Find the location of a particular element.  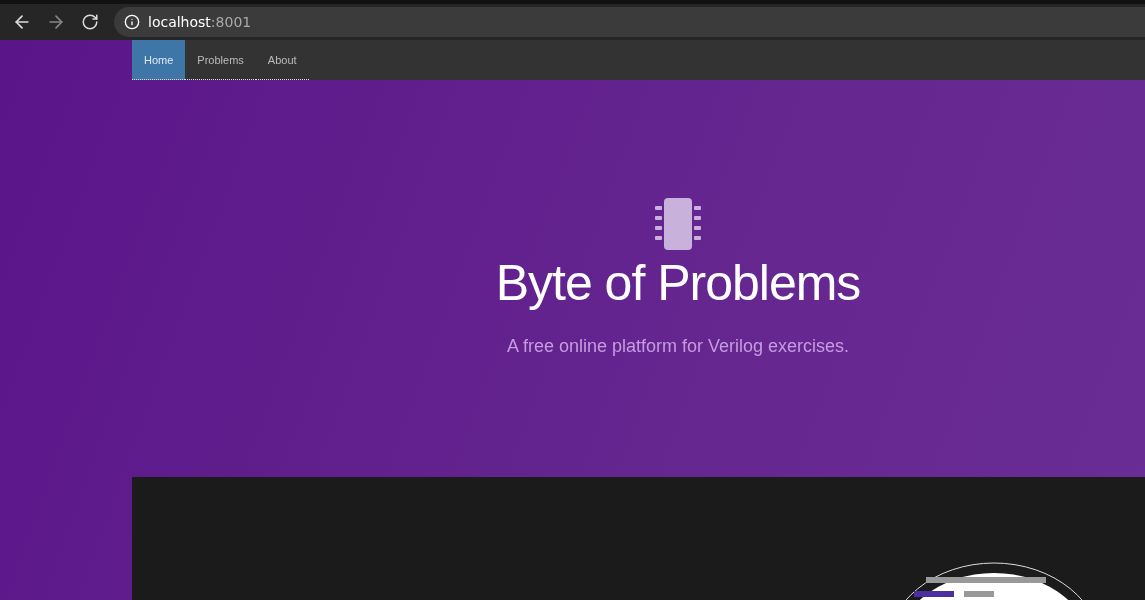

nav-tab: Problems is located at coordinates (220, 60).